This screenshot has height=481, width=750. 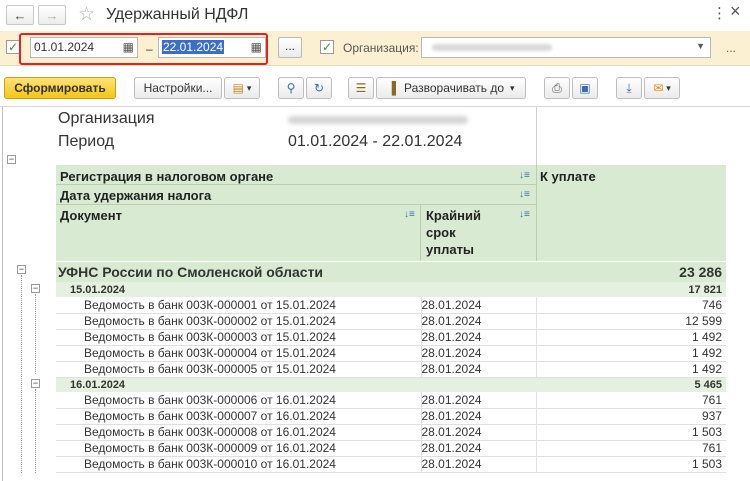 What do you see at coordinates (2, 294) in the screenshot?
I see `report-gutter-line` at bounding box center [2, 294].